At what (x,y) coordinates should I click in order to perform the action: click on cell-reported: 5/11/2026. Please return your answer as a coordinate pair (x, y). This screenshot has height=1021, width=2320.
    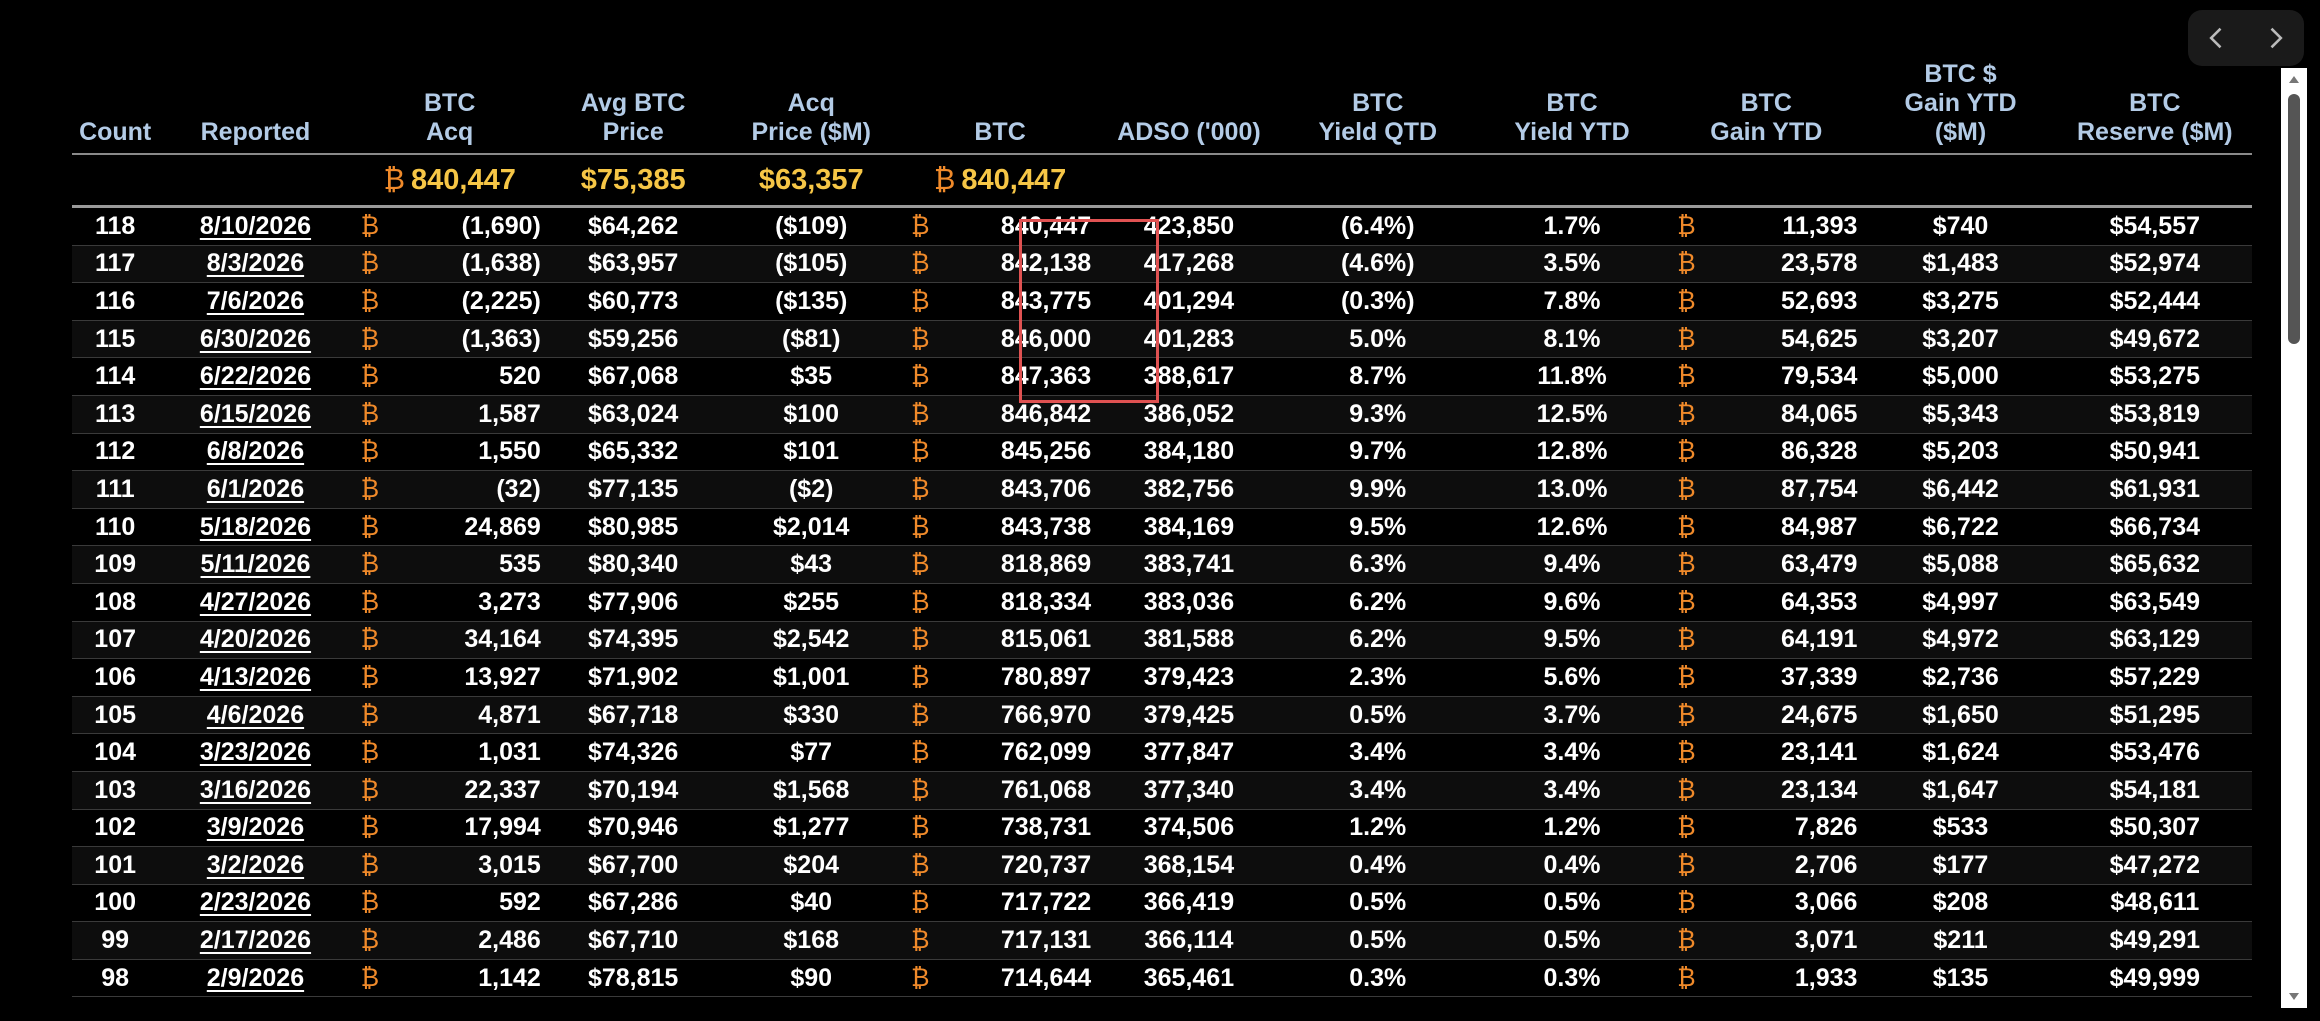
    Looking at the image, I should click on (255, 564).